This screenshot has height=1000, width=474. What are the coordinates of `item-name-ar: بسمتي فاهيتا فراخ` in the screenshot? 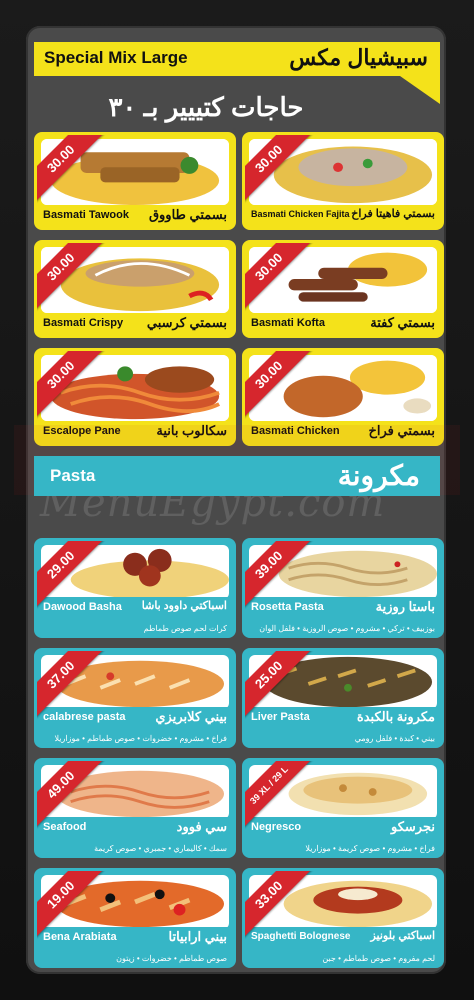 It's located at (393, 214).